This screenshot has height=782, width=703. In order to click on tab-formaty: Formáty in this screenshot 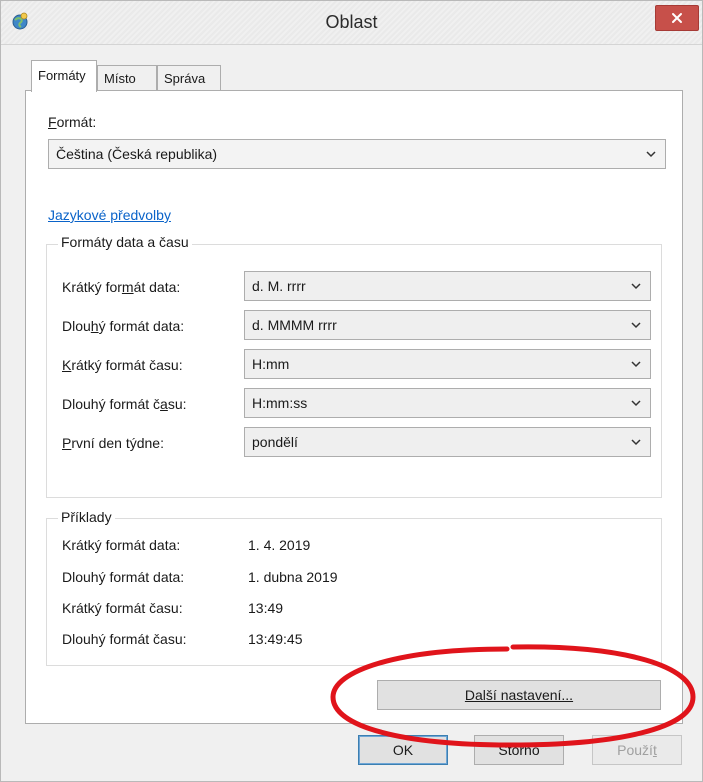, I will do `click(64, 76)`.